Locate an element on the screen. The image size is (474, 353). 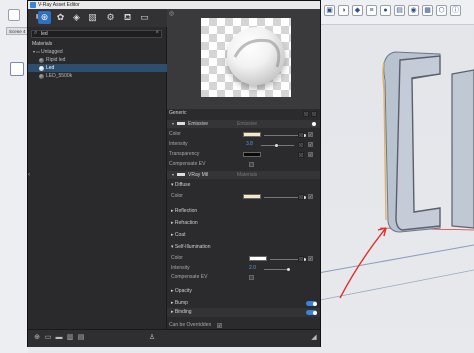
tree-group-label: Untagged is located at coordinates (52, 52).